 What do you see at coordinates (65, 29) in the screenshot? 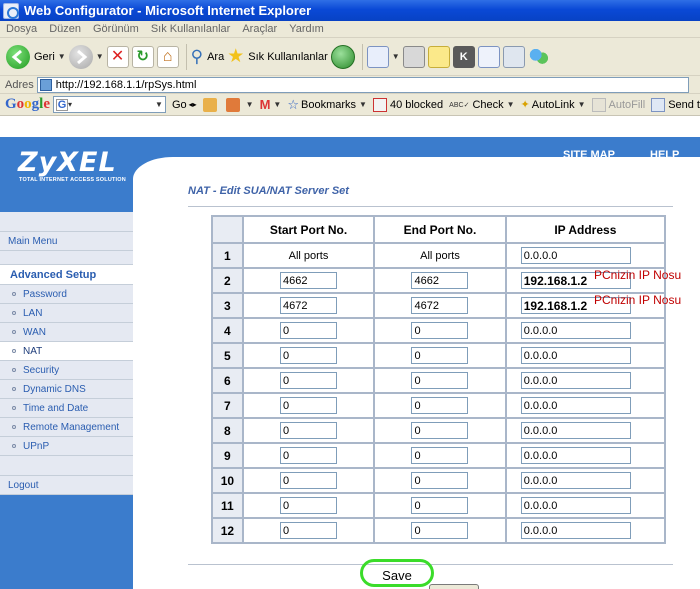
I see `menu-edit: Düzen` at bounding box center [65, 29].